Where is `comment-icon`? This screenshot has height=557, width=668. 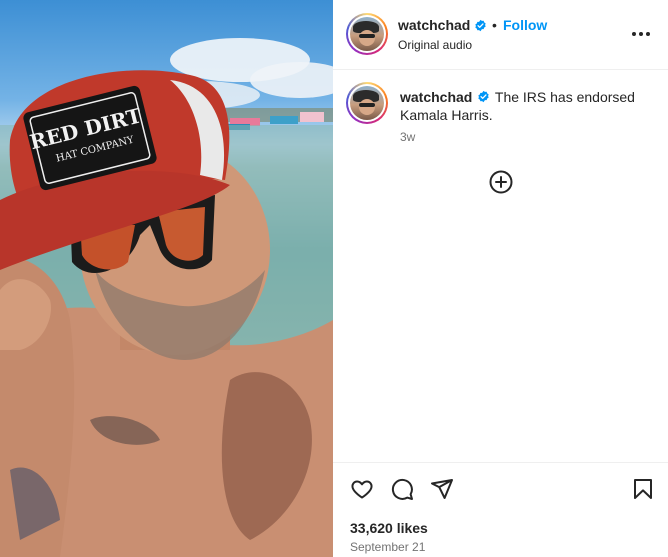 comment-icon is located at coordinates (402, 489).